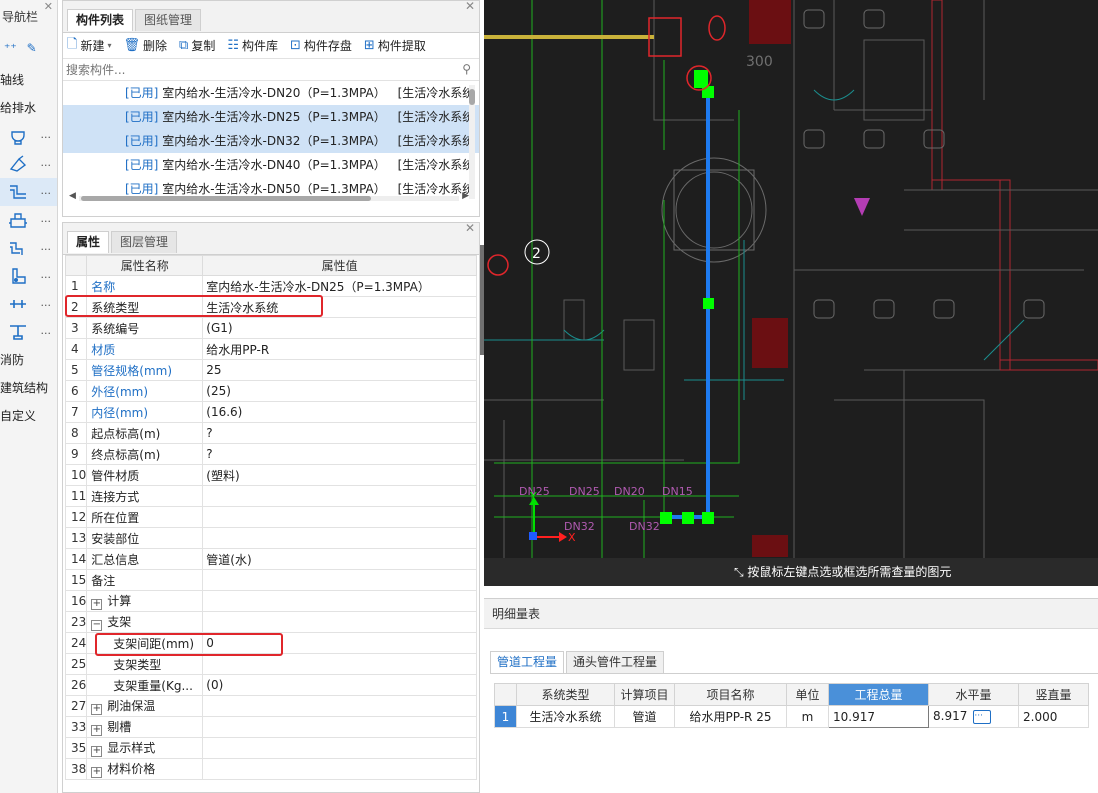  I want to click on sleeve-icon, so click(18, 304).